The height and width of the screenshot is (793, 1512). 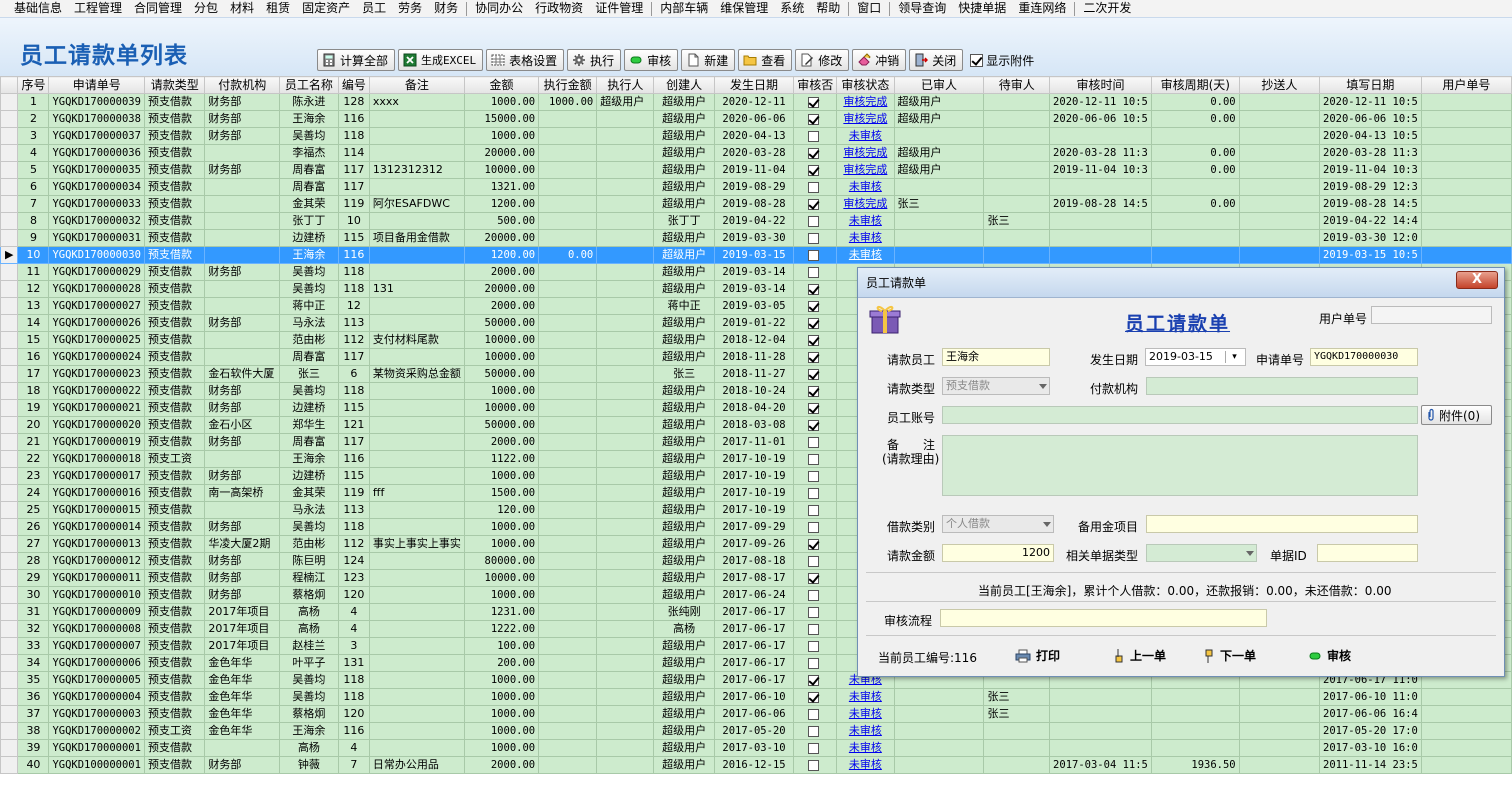 What do you see at coordinates (416, 340) in the screenshot?
I see `cell-note: 支付材料尾款` at bounding box center [416, 340].